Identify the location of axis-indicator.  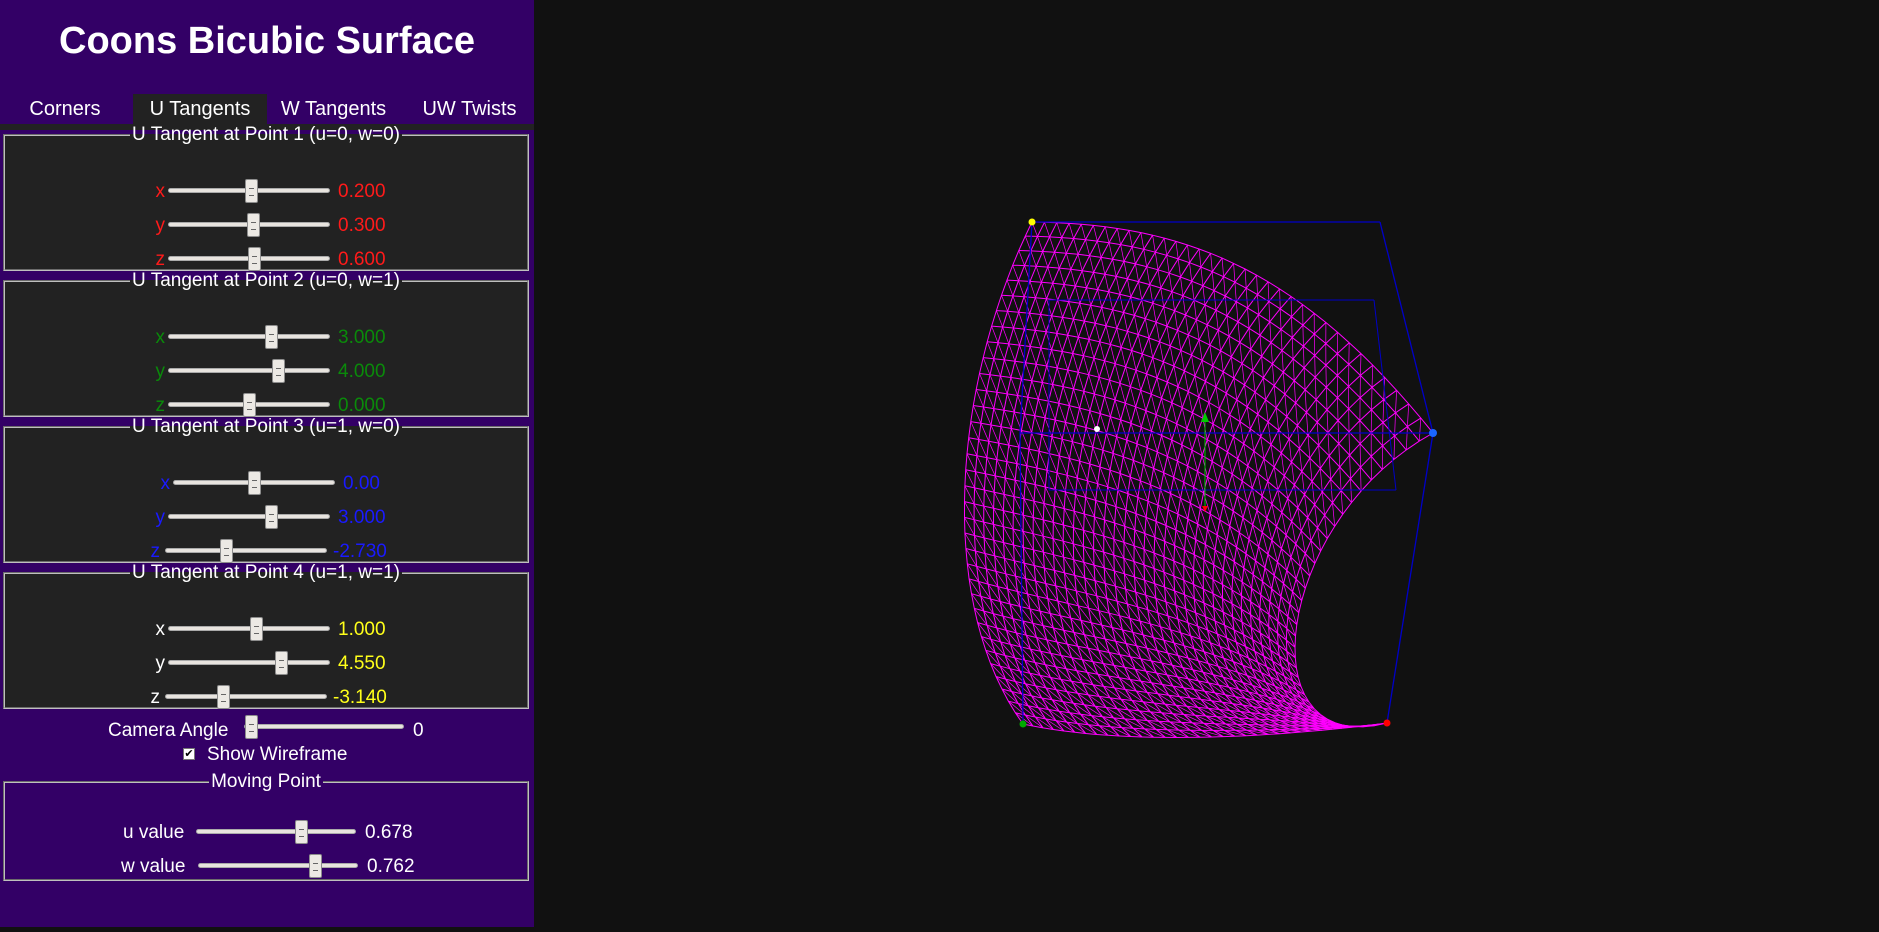
(1205, 462).